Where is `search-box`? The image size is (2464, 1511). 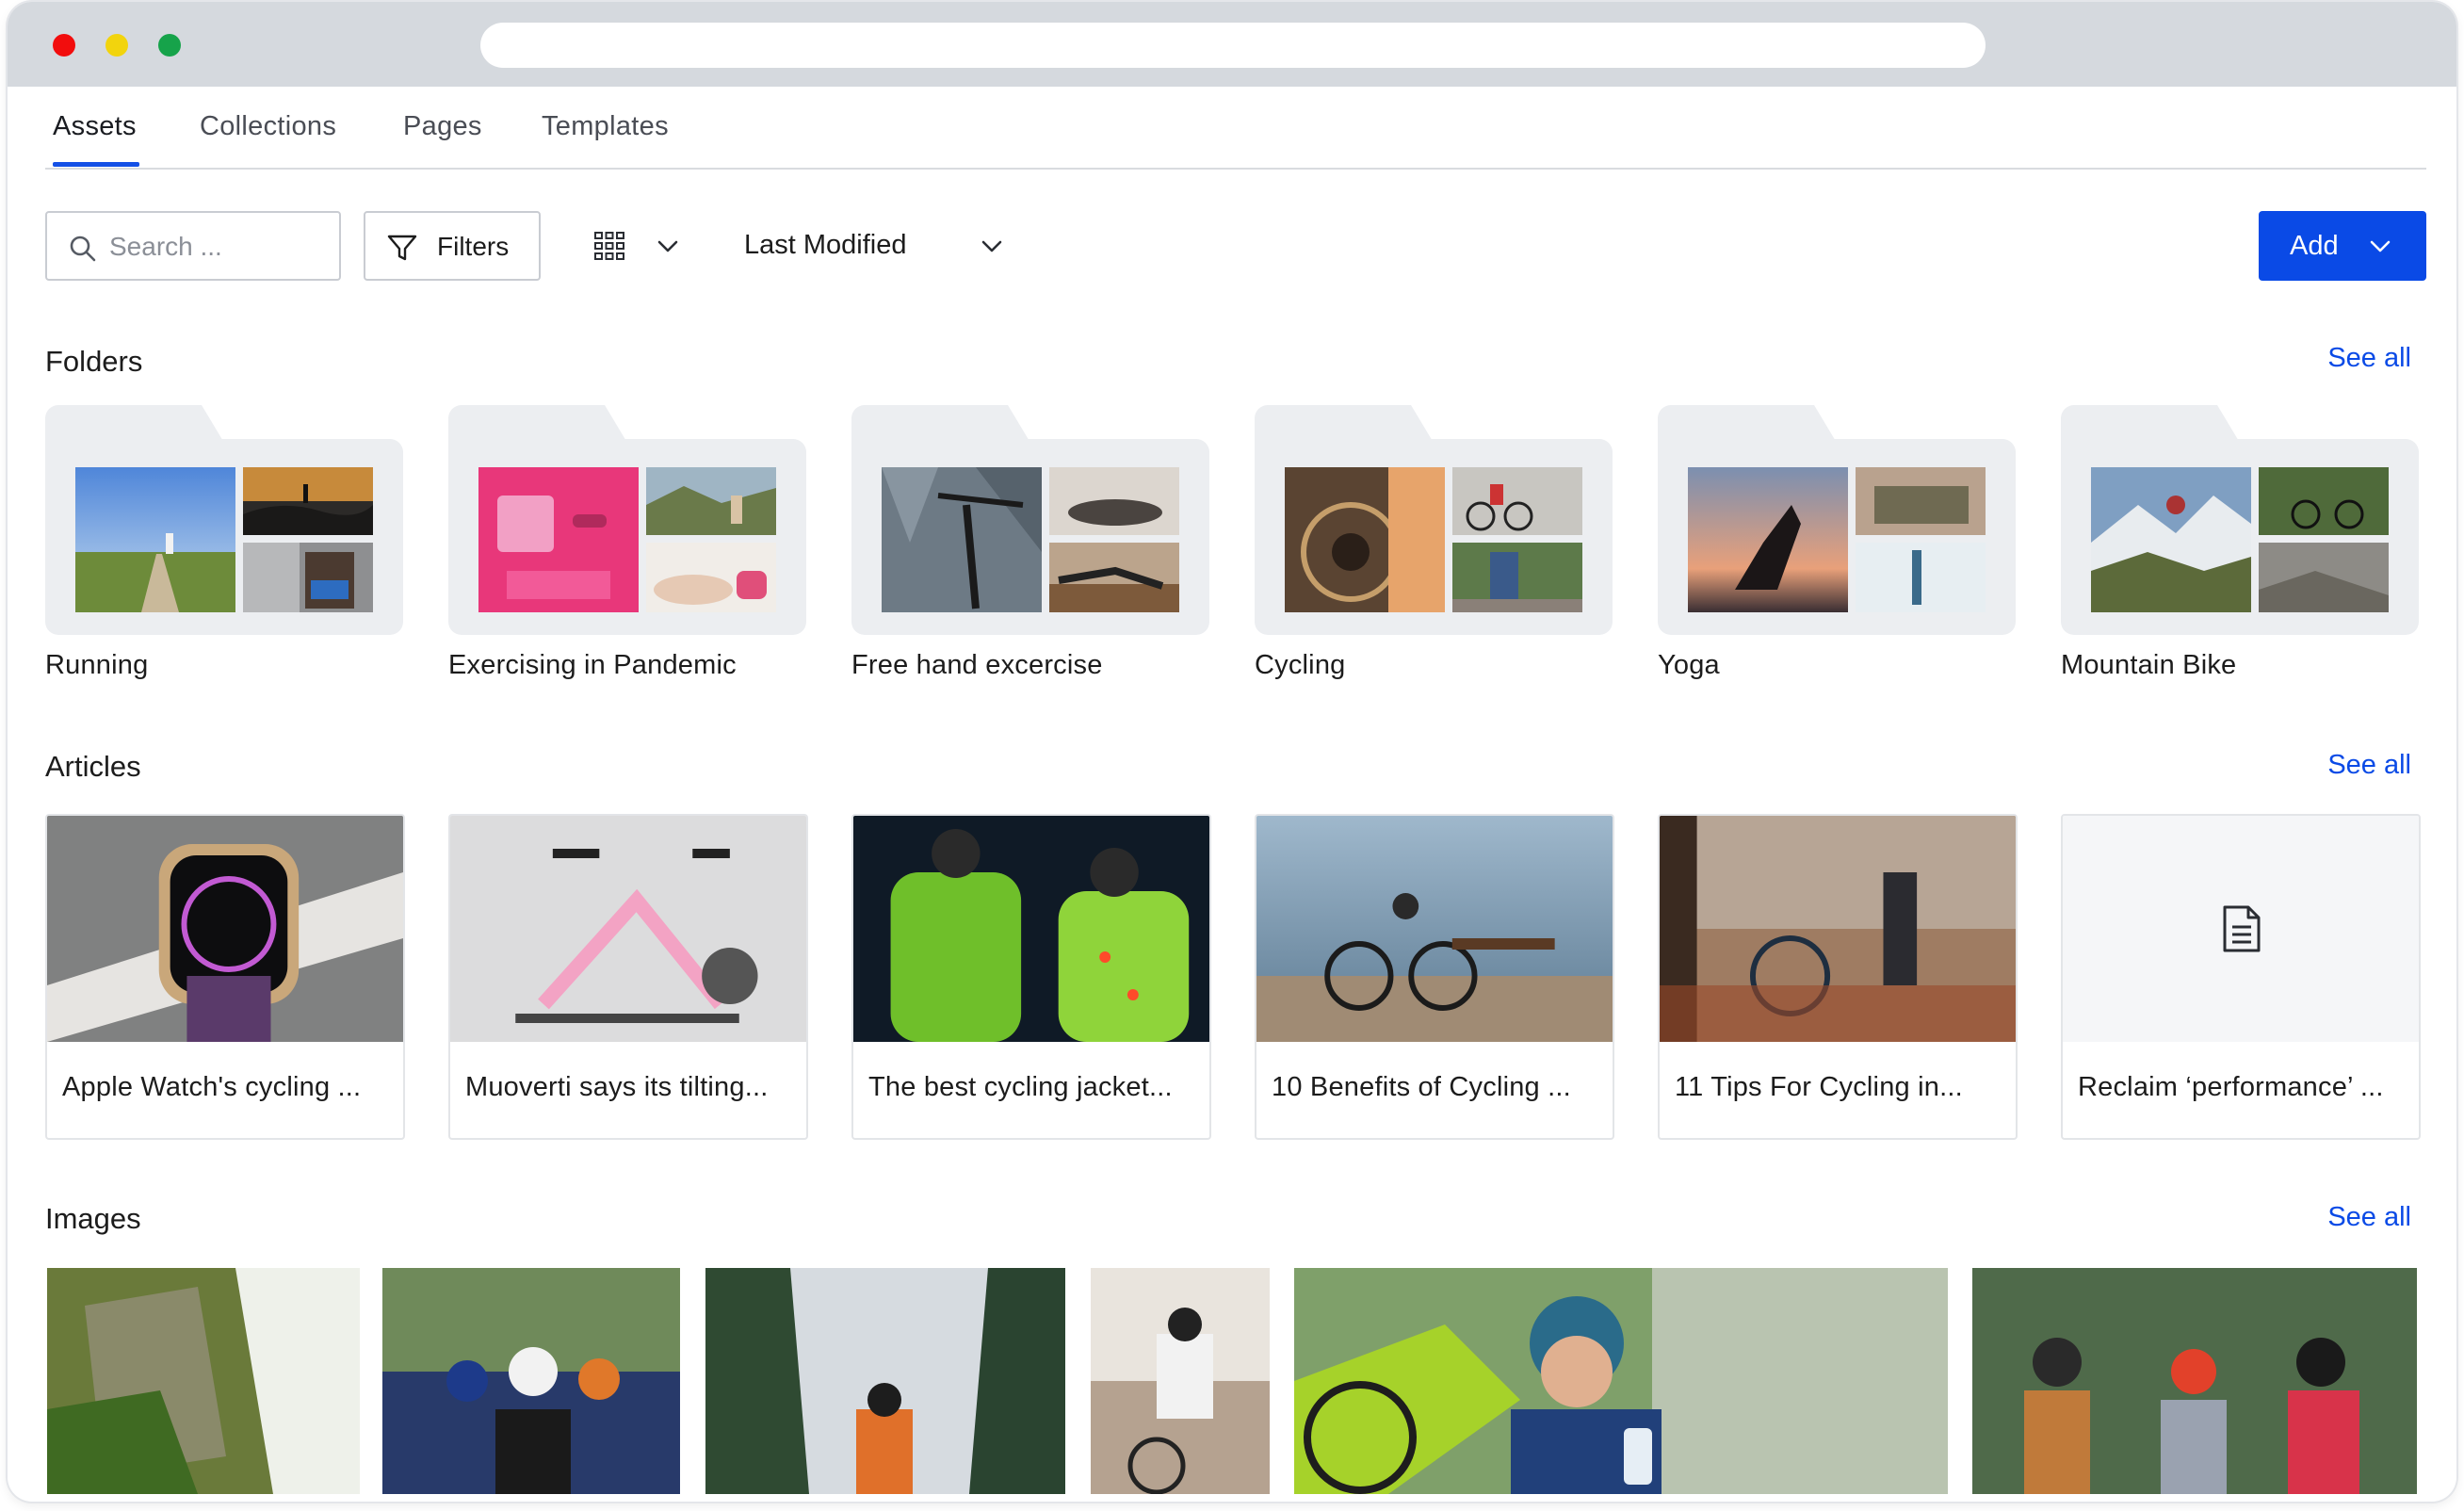
search-box is located at coordinates (193, 246).